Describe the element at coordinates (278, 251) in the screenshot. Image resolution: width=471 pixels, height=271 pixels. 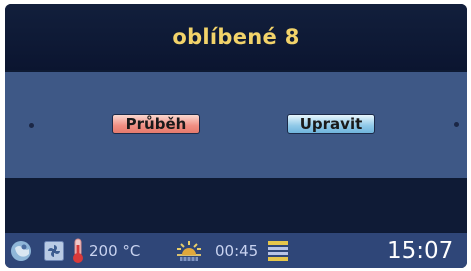
I see `steam-level-icon` at that location.